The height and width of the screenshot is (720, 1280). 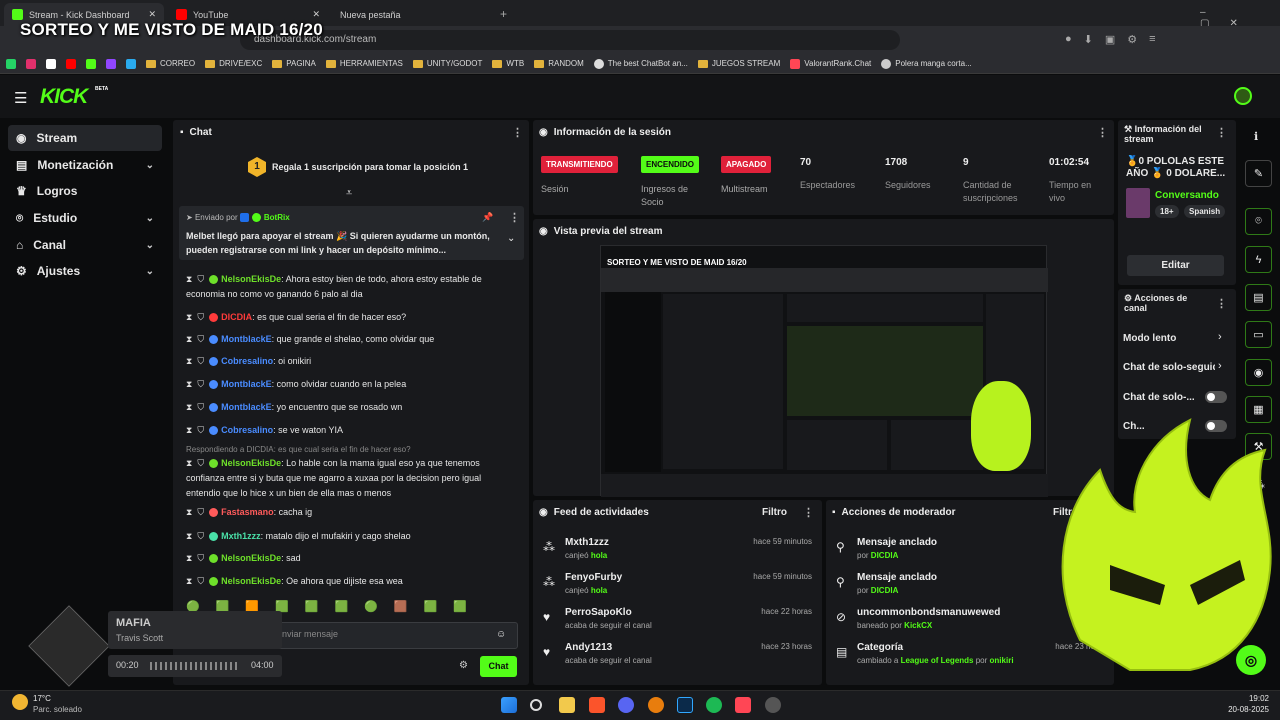 I want to click on info-icon: ℹ, so click(x=1256, y=136).